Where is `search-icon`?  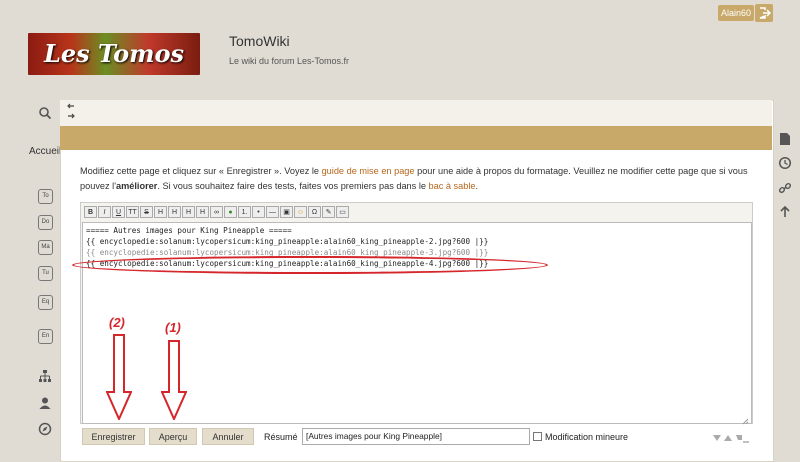
search-icon is located at coordinates (45, 113).